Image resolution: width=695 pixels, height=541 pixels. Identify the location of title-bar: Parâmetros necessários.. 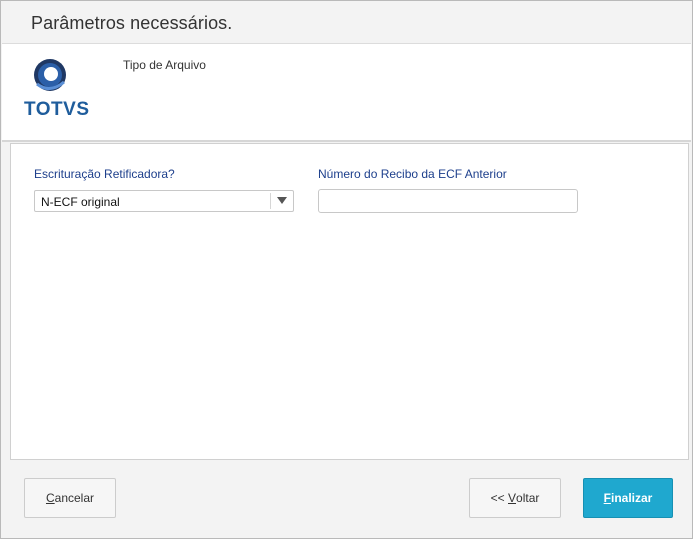
(346, 23).